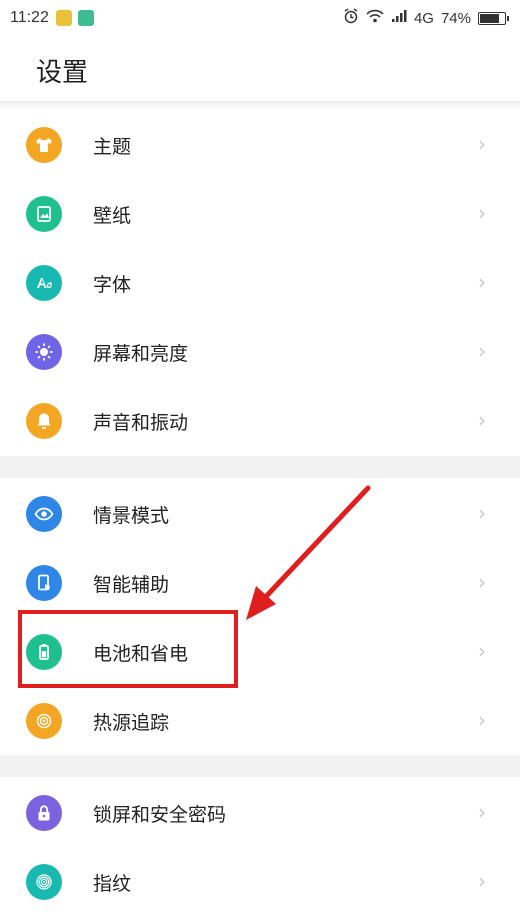 The width and height of the screenshot is (520, 924). I want to click on settings-item-display-brightness: 屏幕和亮度 ›, so click(260, 351).